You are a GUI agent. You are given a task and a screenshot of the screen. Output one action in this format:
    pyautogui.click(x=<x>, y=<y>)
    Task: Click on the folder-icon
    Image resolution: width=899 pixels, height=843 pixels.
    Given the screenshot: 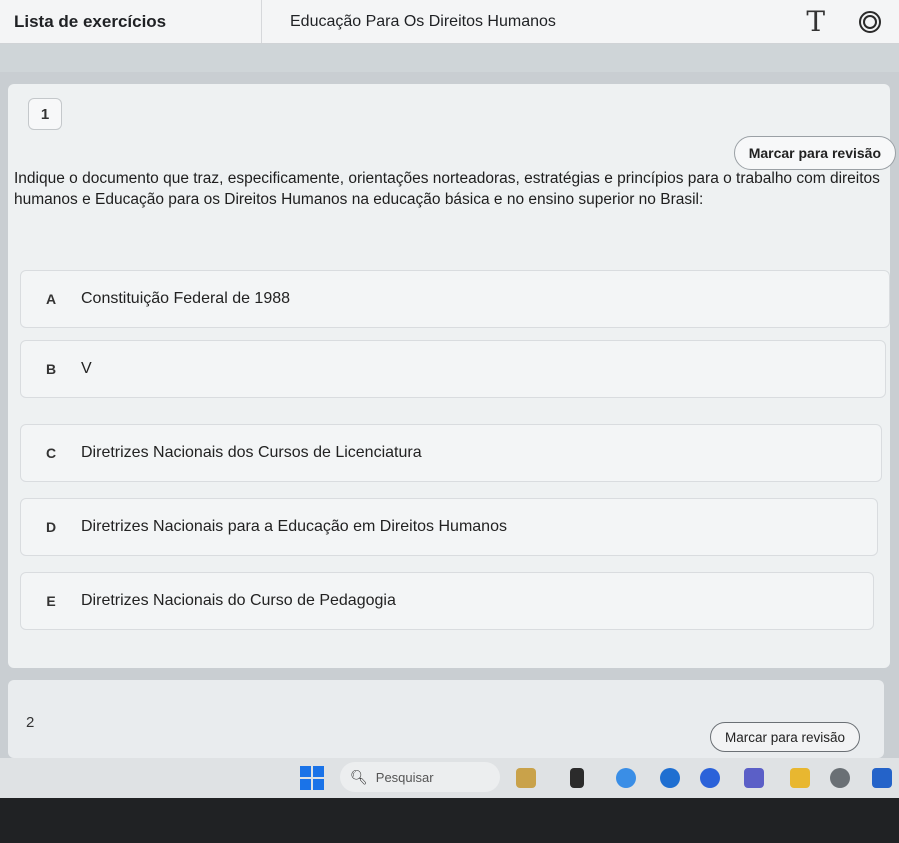 What is the action you would take?
    pyautogui.click(x=800, y=778)
    